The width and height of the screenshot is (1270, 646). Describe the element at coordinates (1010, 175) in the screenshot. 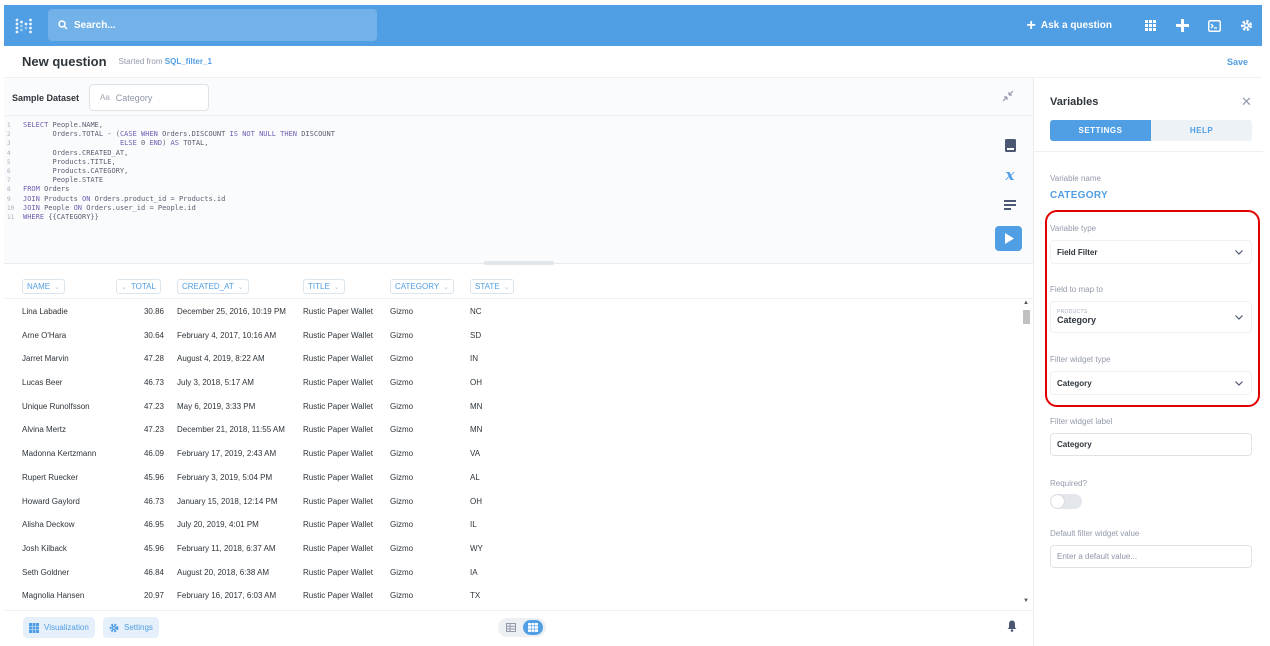

I see `variables-icon: x` at that location.